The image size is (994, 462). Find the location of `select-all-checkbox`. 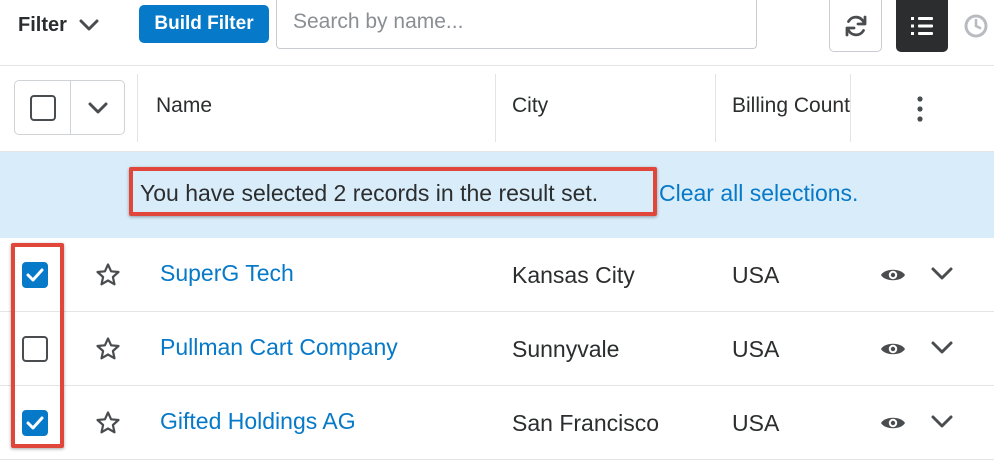

select-all-checkbox is located at coordinates (42, 107).